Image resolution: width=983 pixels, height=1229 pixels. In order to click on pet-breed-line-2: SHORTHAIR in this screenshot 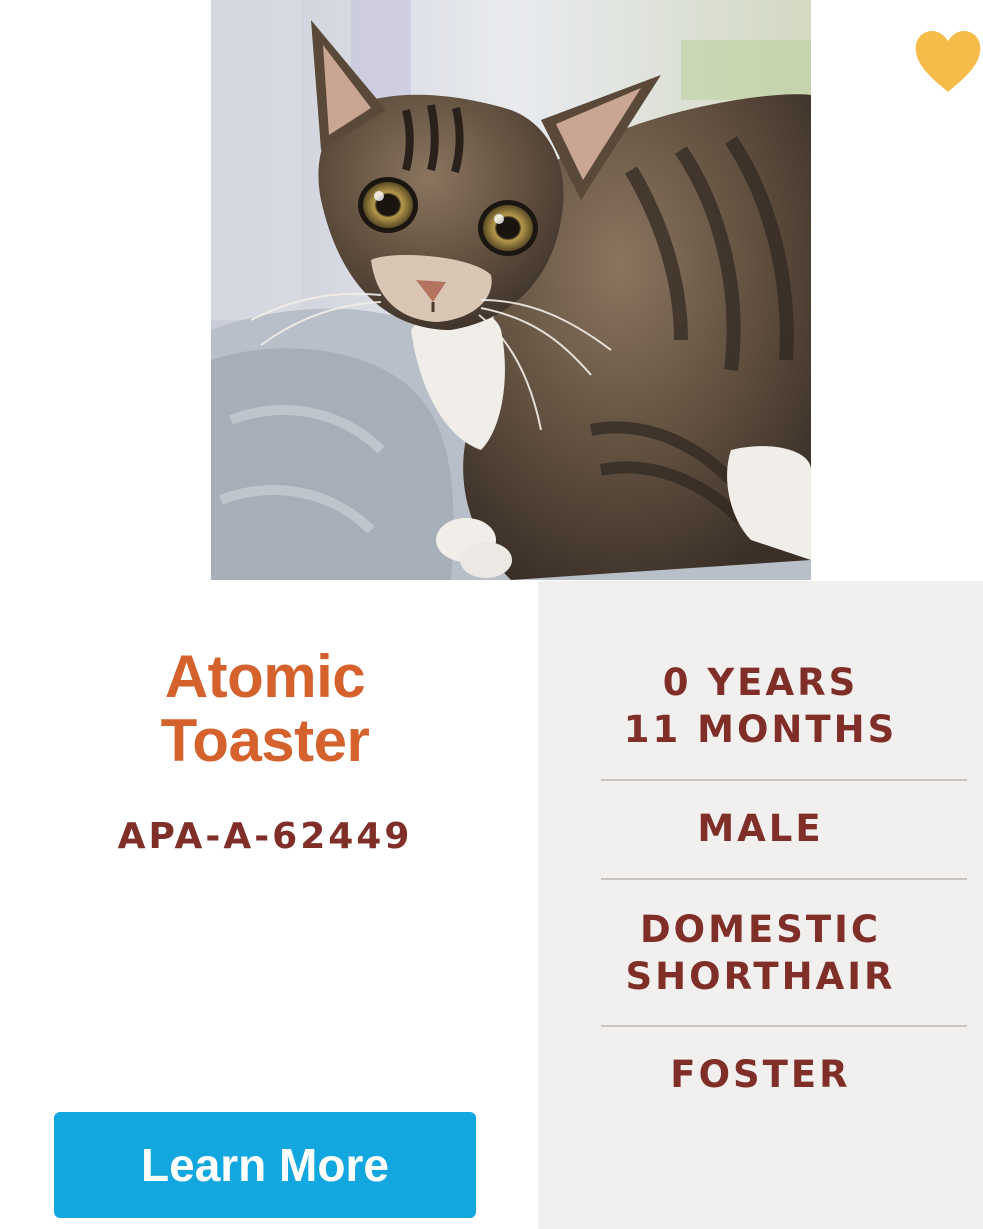, I will do `click(760, 976)`.